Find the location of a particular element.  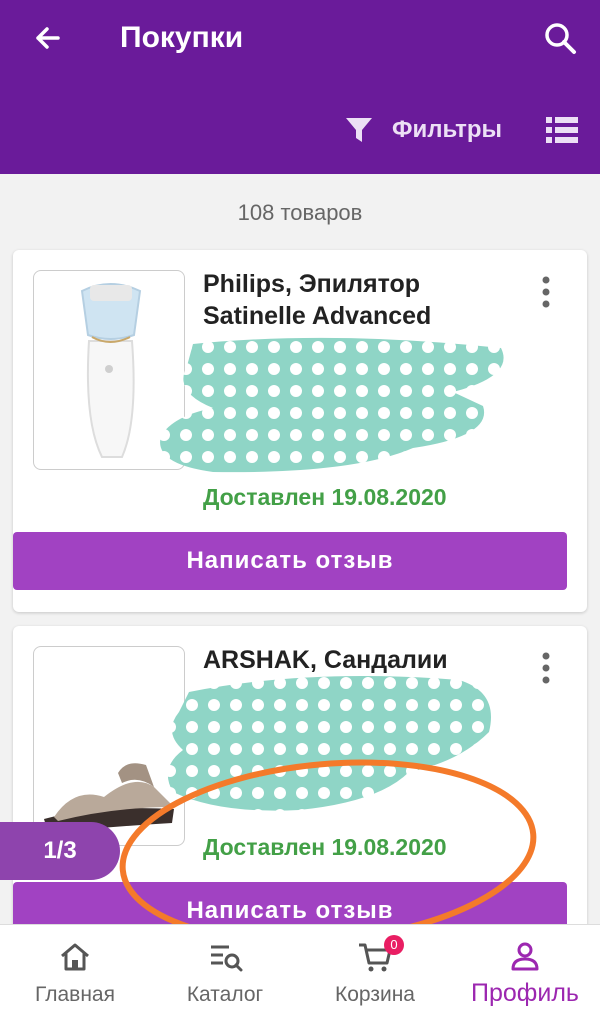

catalog-icon is located at coordinates (227, 958).